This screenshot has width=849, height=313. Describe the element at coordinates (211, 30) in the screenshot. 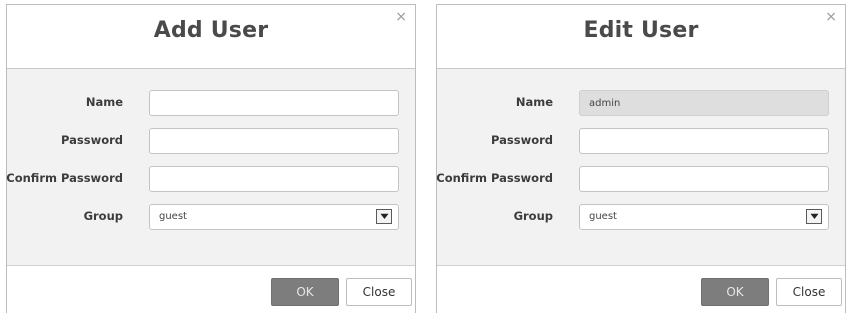

I see `dialog-title: Add User` at that location.